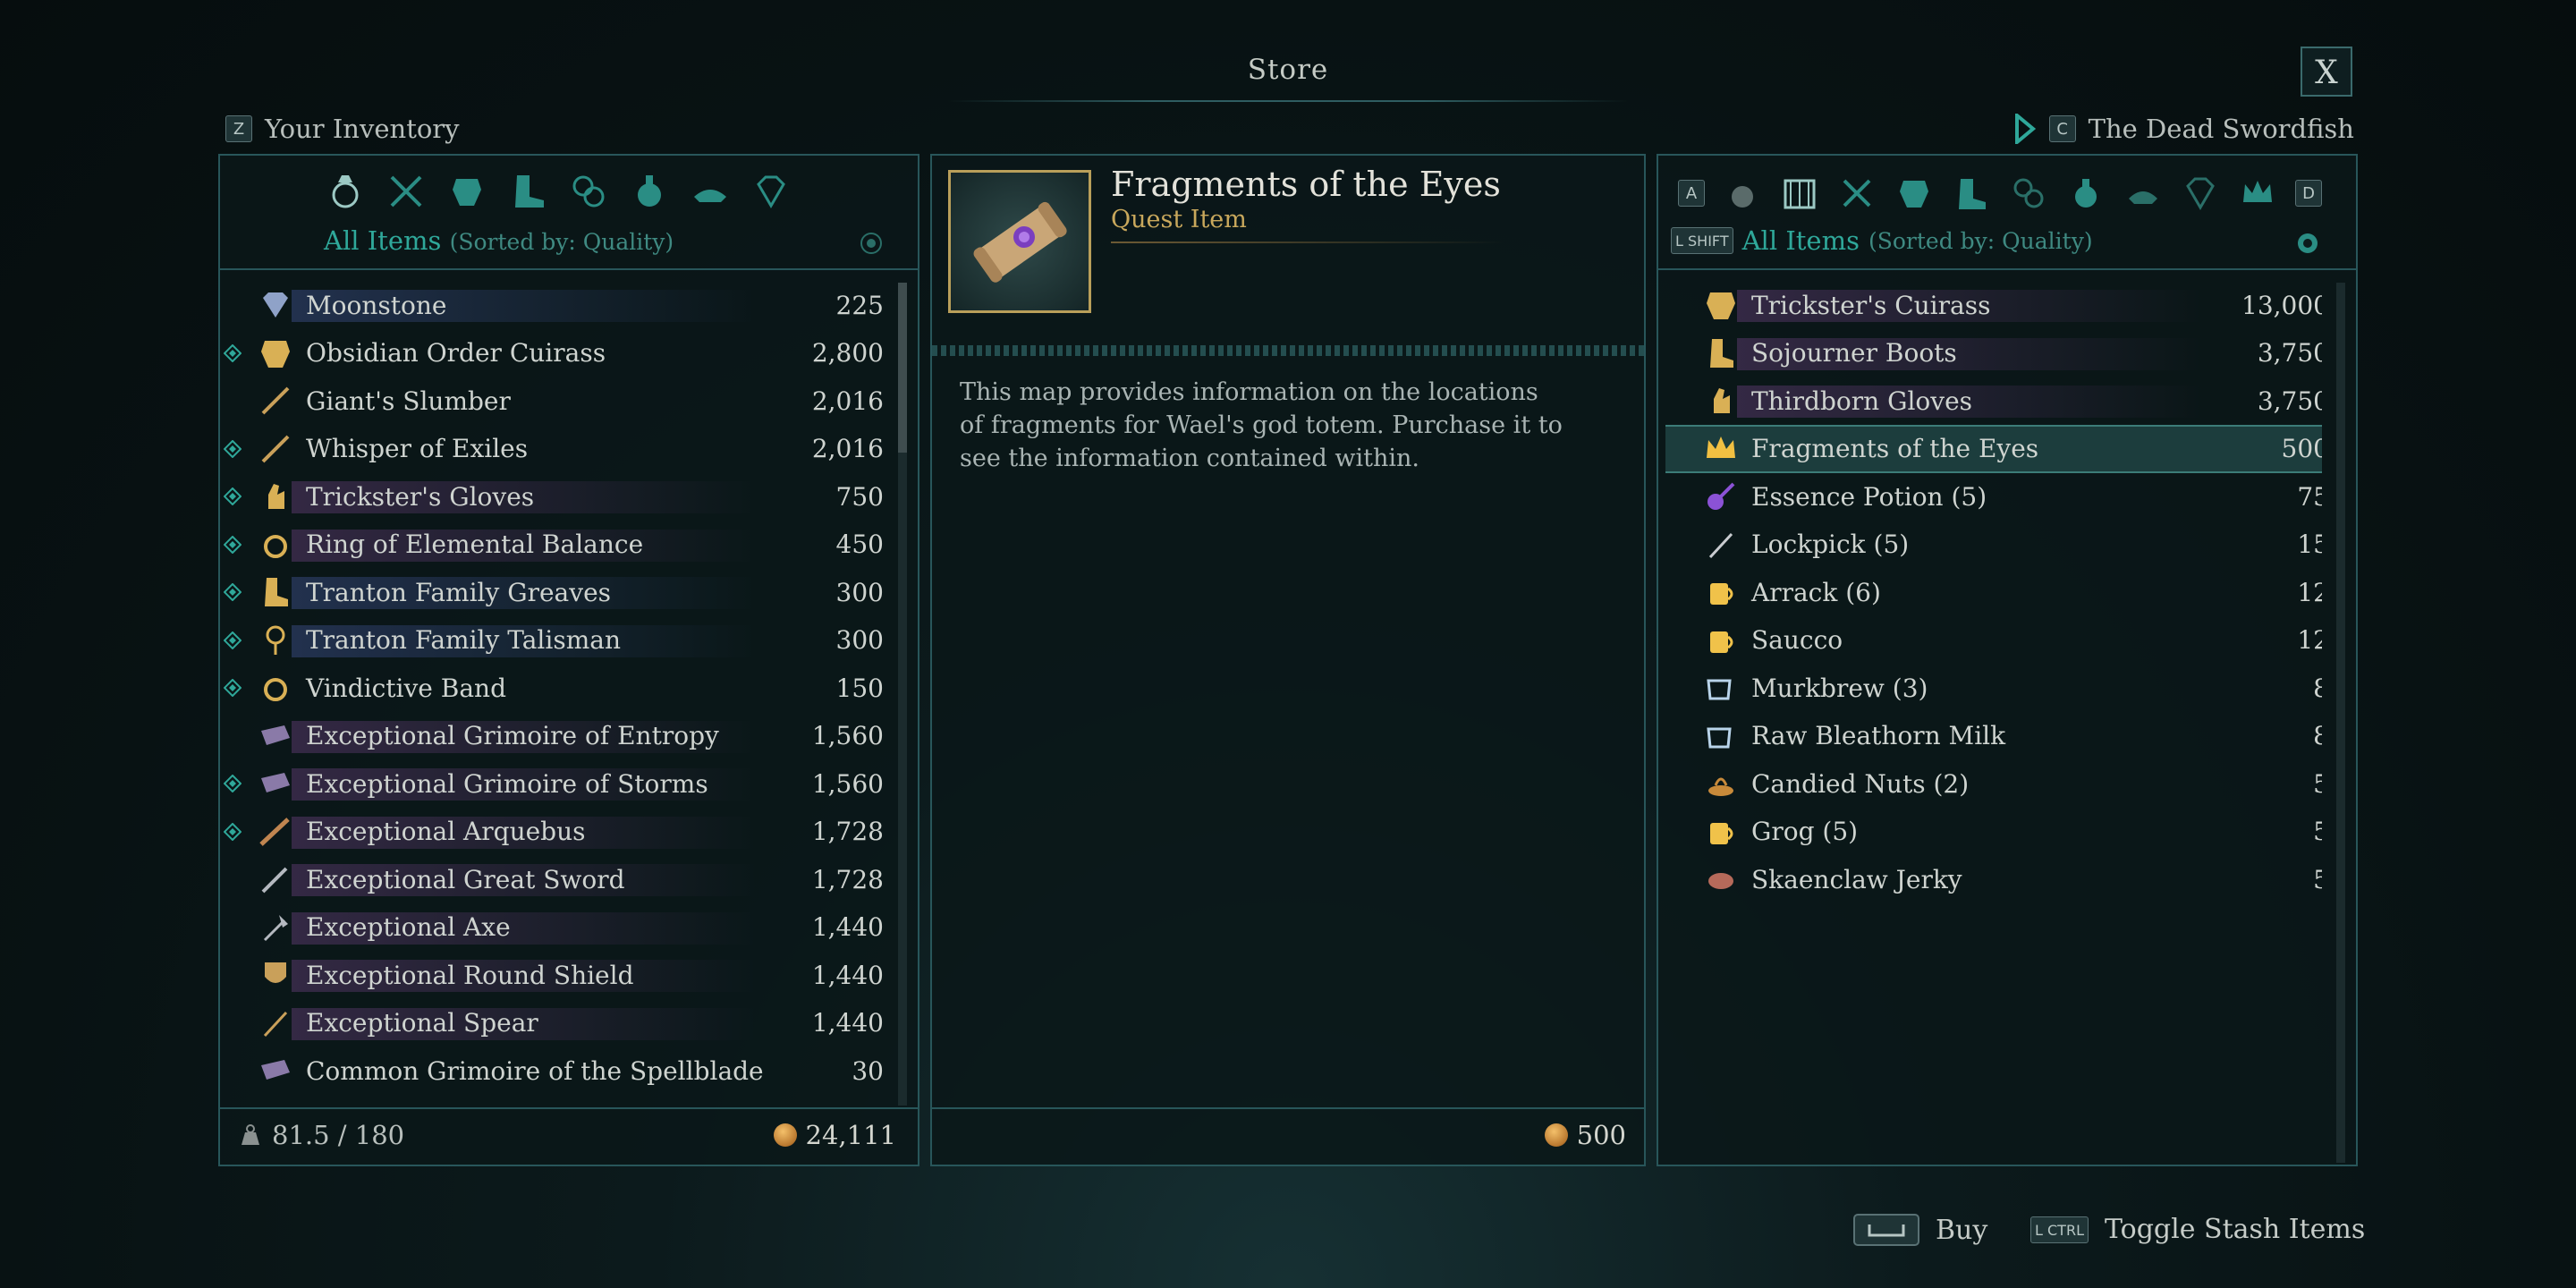  I want to click on inventory-footer-divider, so click(569, 1108).